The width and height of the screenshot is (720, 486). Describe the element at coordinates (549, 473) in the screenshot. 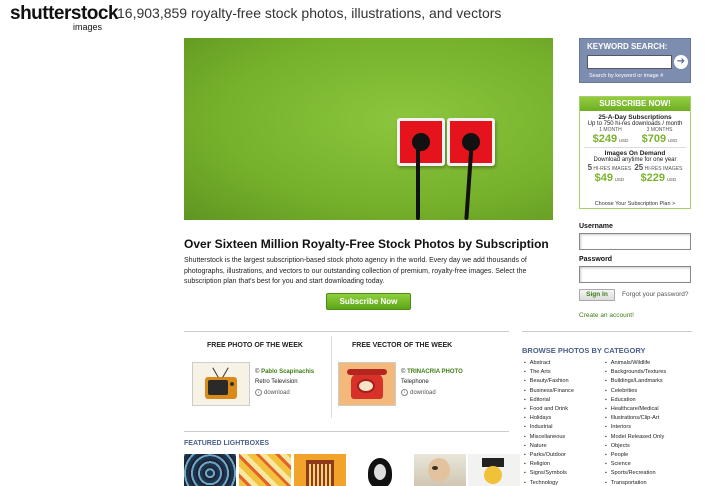

I see `category-link: Signs/Symbols` at that location.